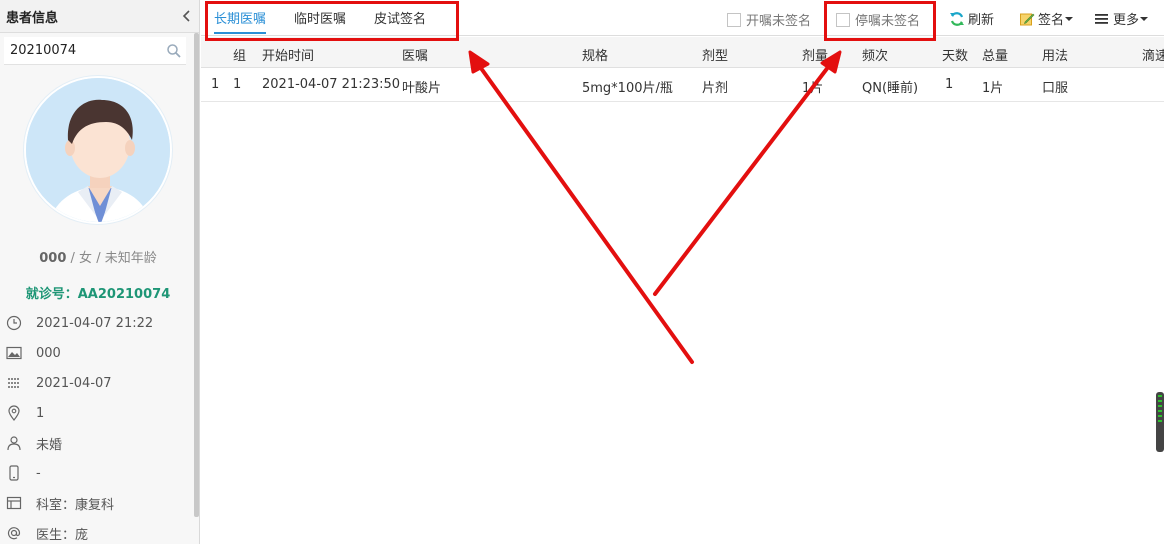  I want to click on info-row-marital: 未婚, so click(34, 443).